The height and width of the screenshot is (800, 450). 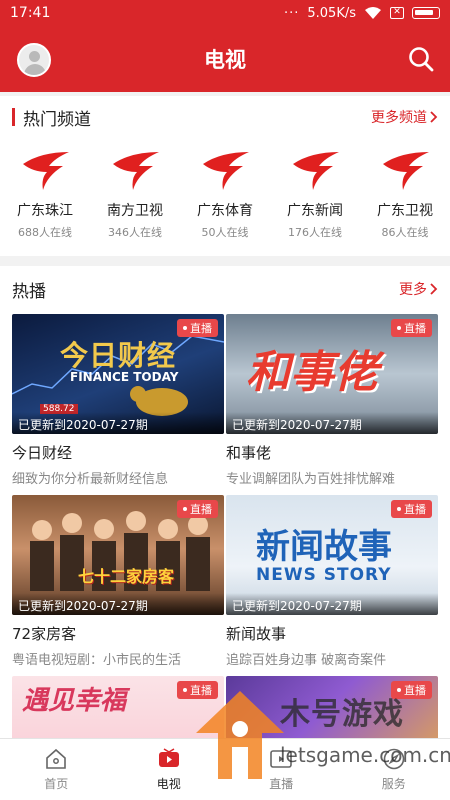 What do you see at coordinates (324, 575) in the screenshot?
I see `thumb-subtitle: NEWS STORY` at bounding box center [324, 575].